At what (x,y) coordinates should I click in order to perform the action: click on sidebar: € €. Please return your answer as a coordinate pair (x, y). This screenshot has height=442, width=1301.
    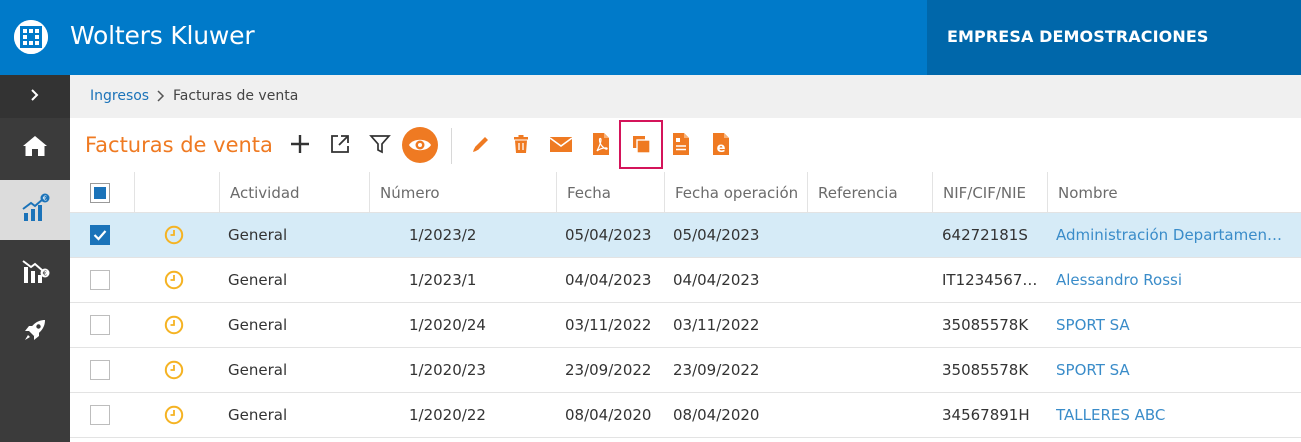
    Looking at the image, I should click on (35, 258).